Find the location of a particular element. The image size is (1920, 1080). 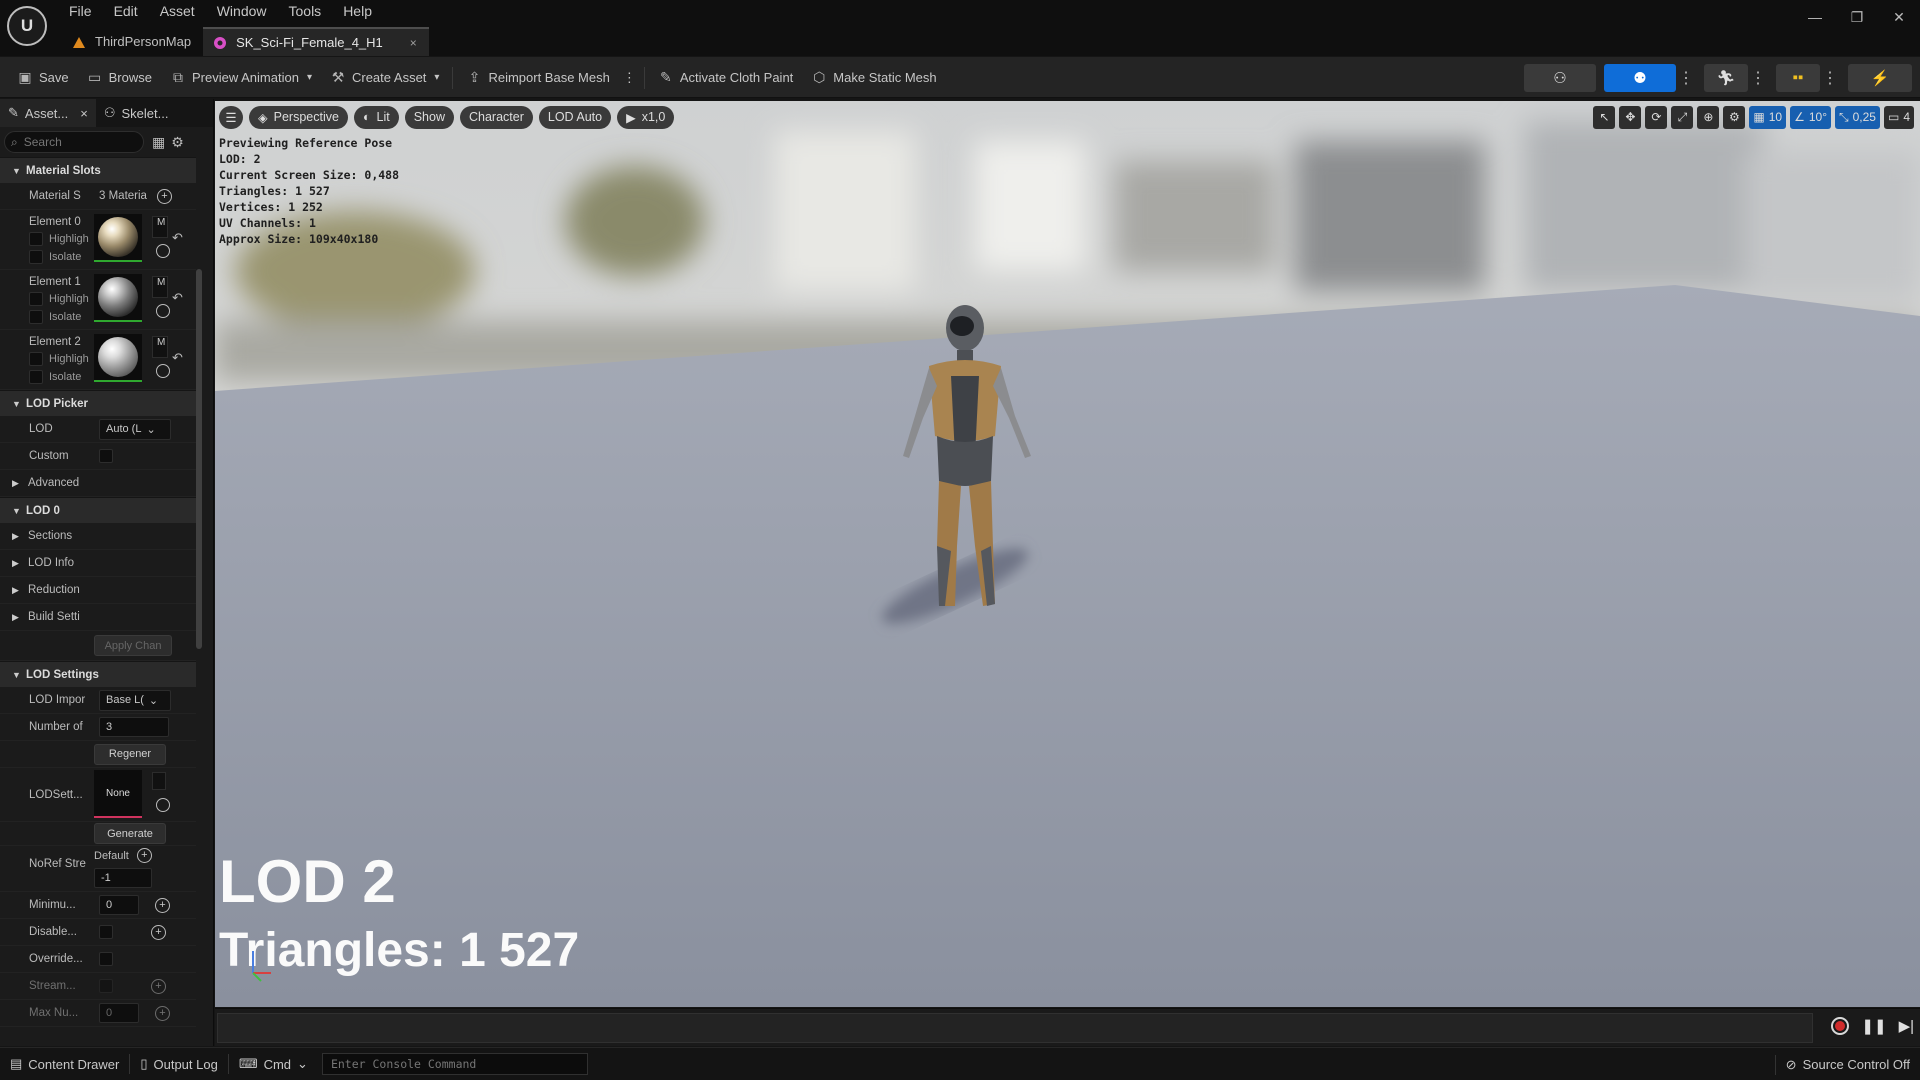

menu-window: Window is located at coordinates (242, 11).